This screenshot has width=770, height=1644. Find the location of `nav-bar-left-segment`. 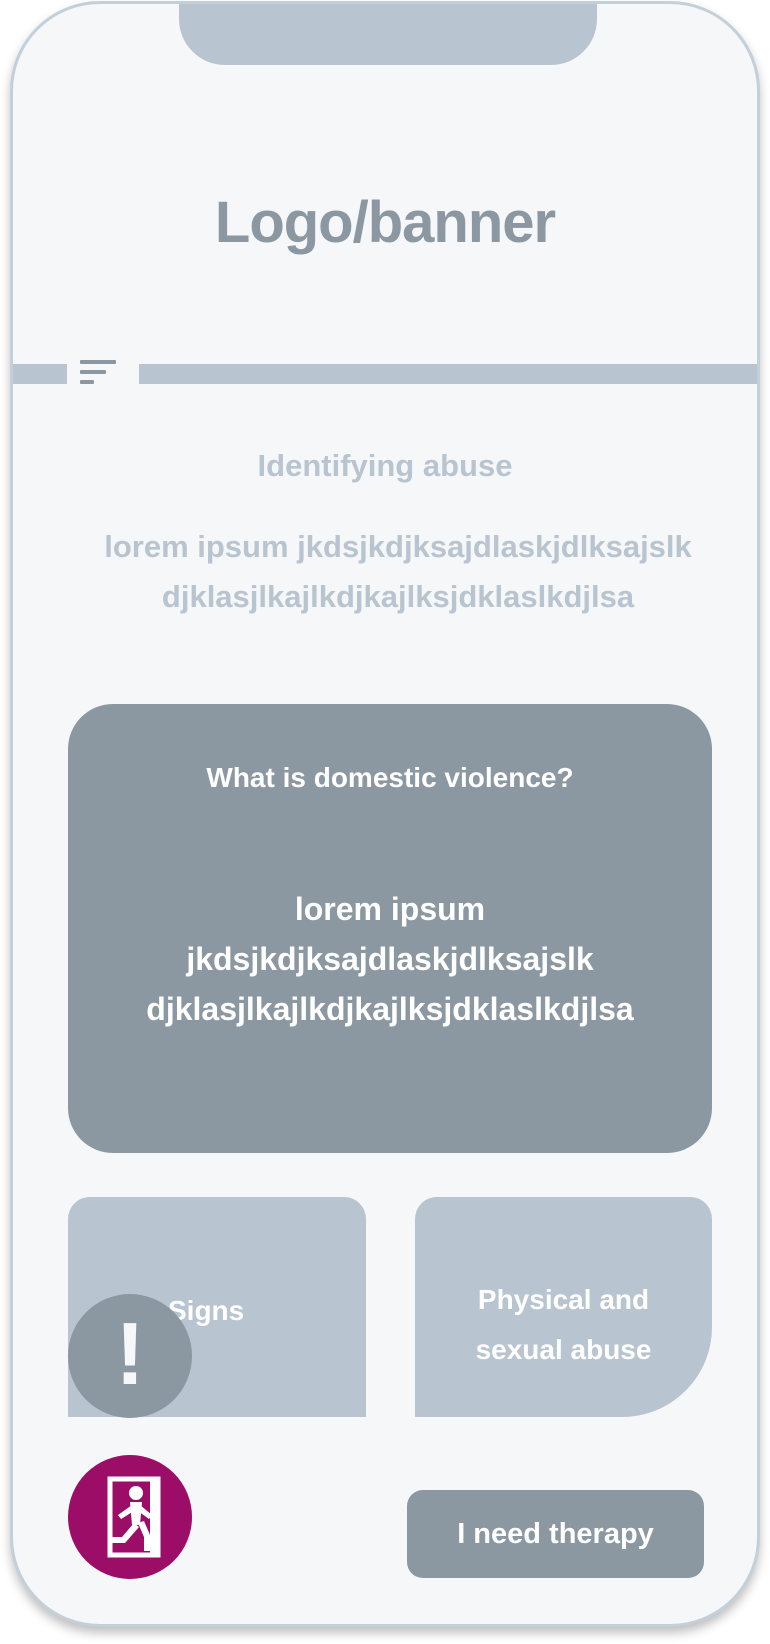

nav-bar-left-segment is located at coordinates (40, 374).